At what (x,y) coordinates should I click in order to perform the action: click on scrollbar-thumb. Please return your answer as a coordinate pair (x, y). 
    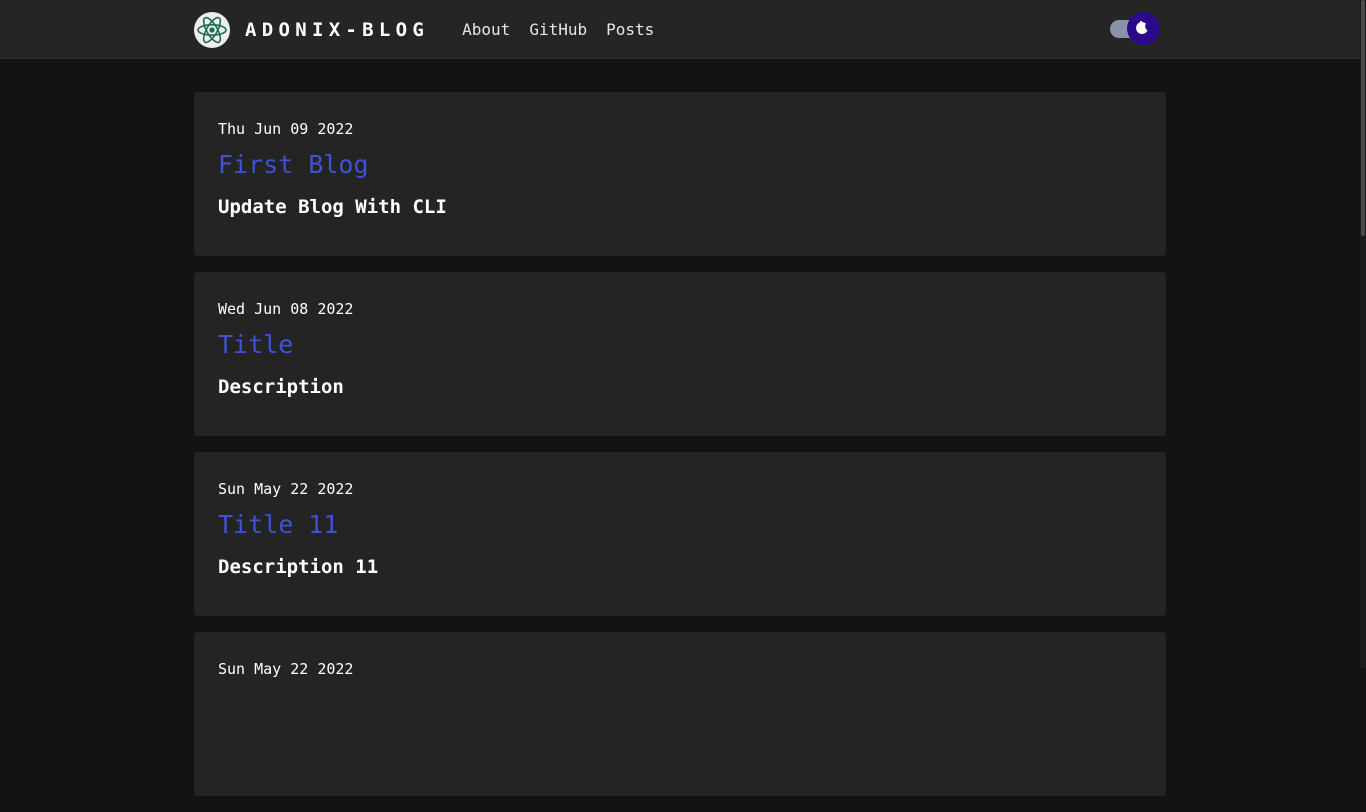
    Looking at the image, I should click on (1363, 118).